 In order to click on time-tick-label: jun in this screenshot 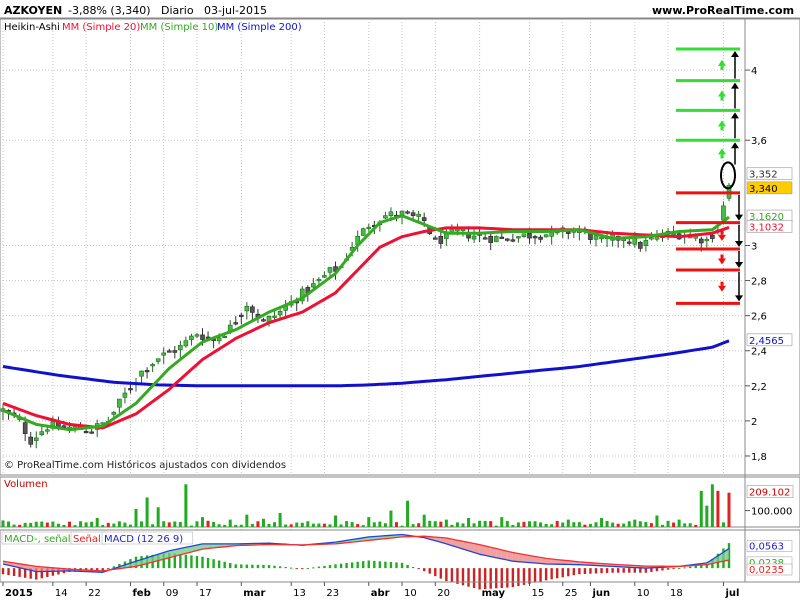, I will do `click(600, 593)`.